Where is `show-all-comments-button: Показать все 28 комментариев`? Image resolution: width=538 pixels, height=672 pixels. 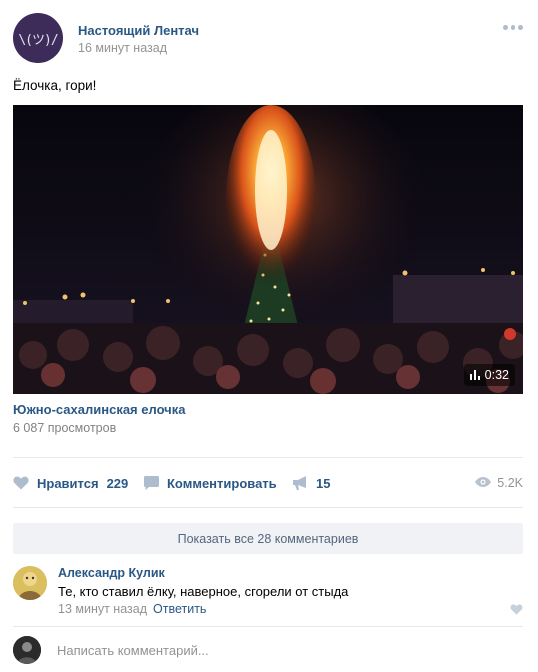
show-all-comments-button: Показать все 28 комментариев is located at coordinates (268, 538).